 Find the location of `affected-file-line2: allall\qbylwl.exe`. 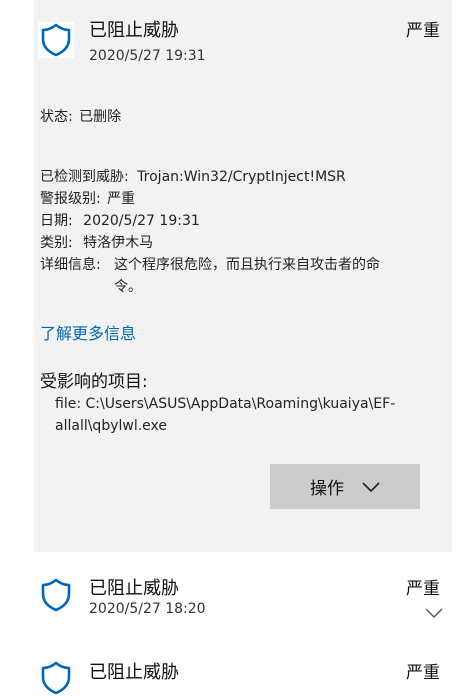

affected-file-line2: allall\qbylwl.exe is located at coordinates (111, 426).